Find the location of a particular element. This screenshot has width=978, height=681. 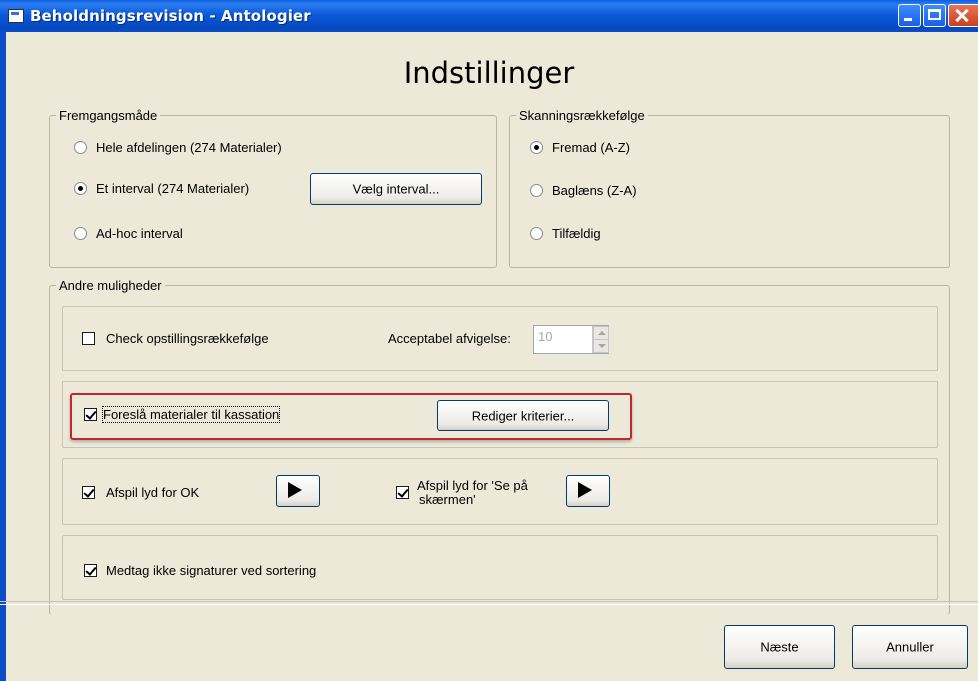

spinner-up-icon is located at coordinates (601, 333).